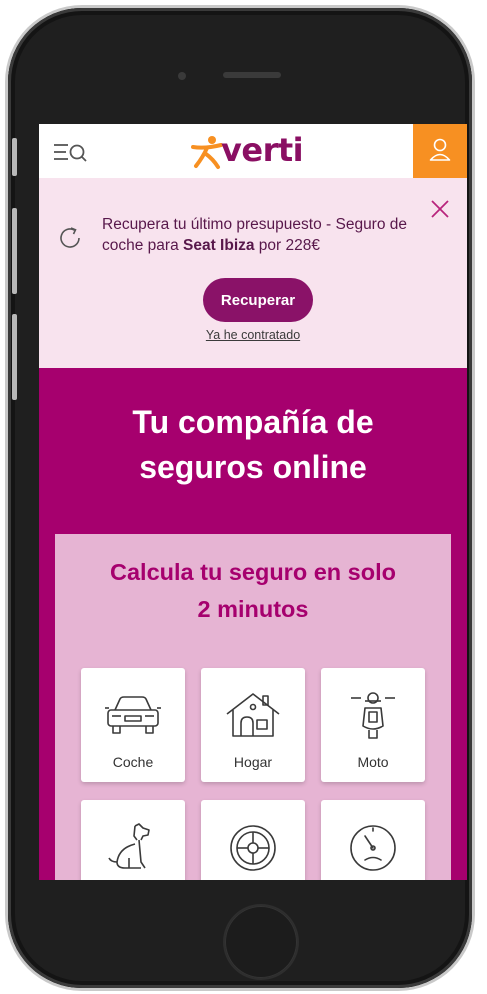 This screenshot has width=487, height=994. Describe the element at coordinates (373, 715) in the screenshot. I see `scooter-icon` at that location.